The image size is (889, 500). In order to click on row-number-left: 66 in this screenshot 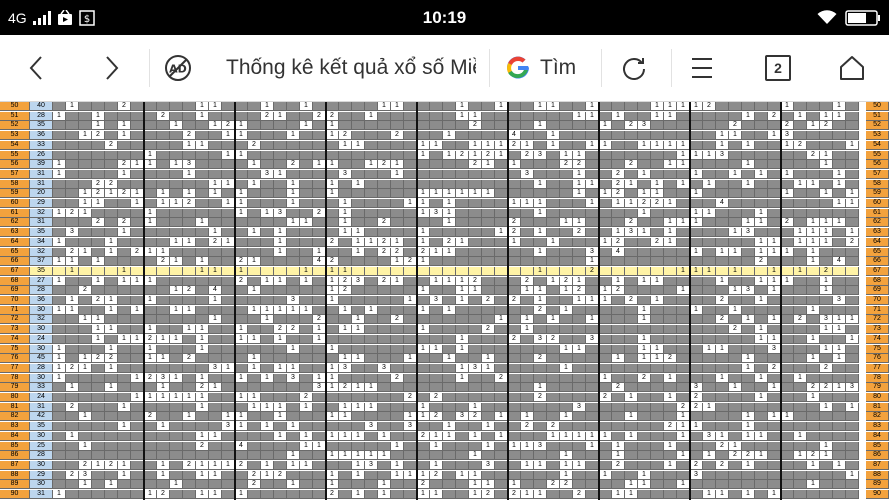, I will do `click(15, 262)`.